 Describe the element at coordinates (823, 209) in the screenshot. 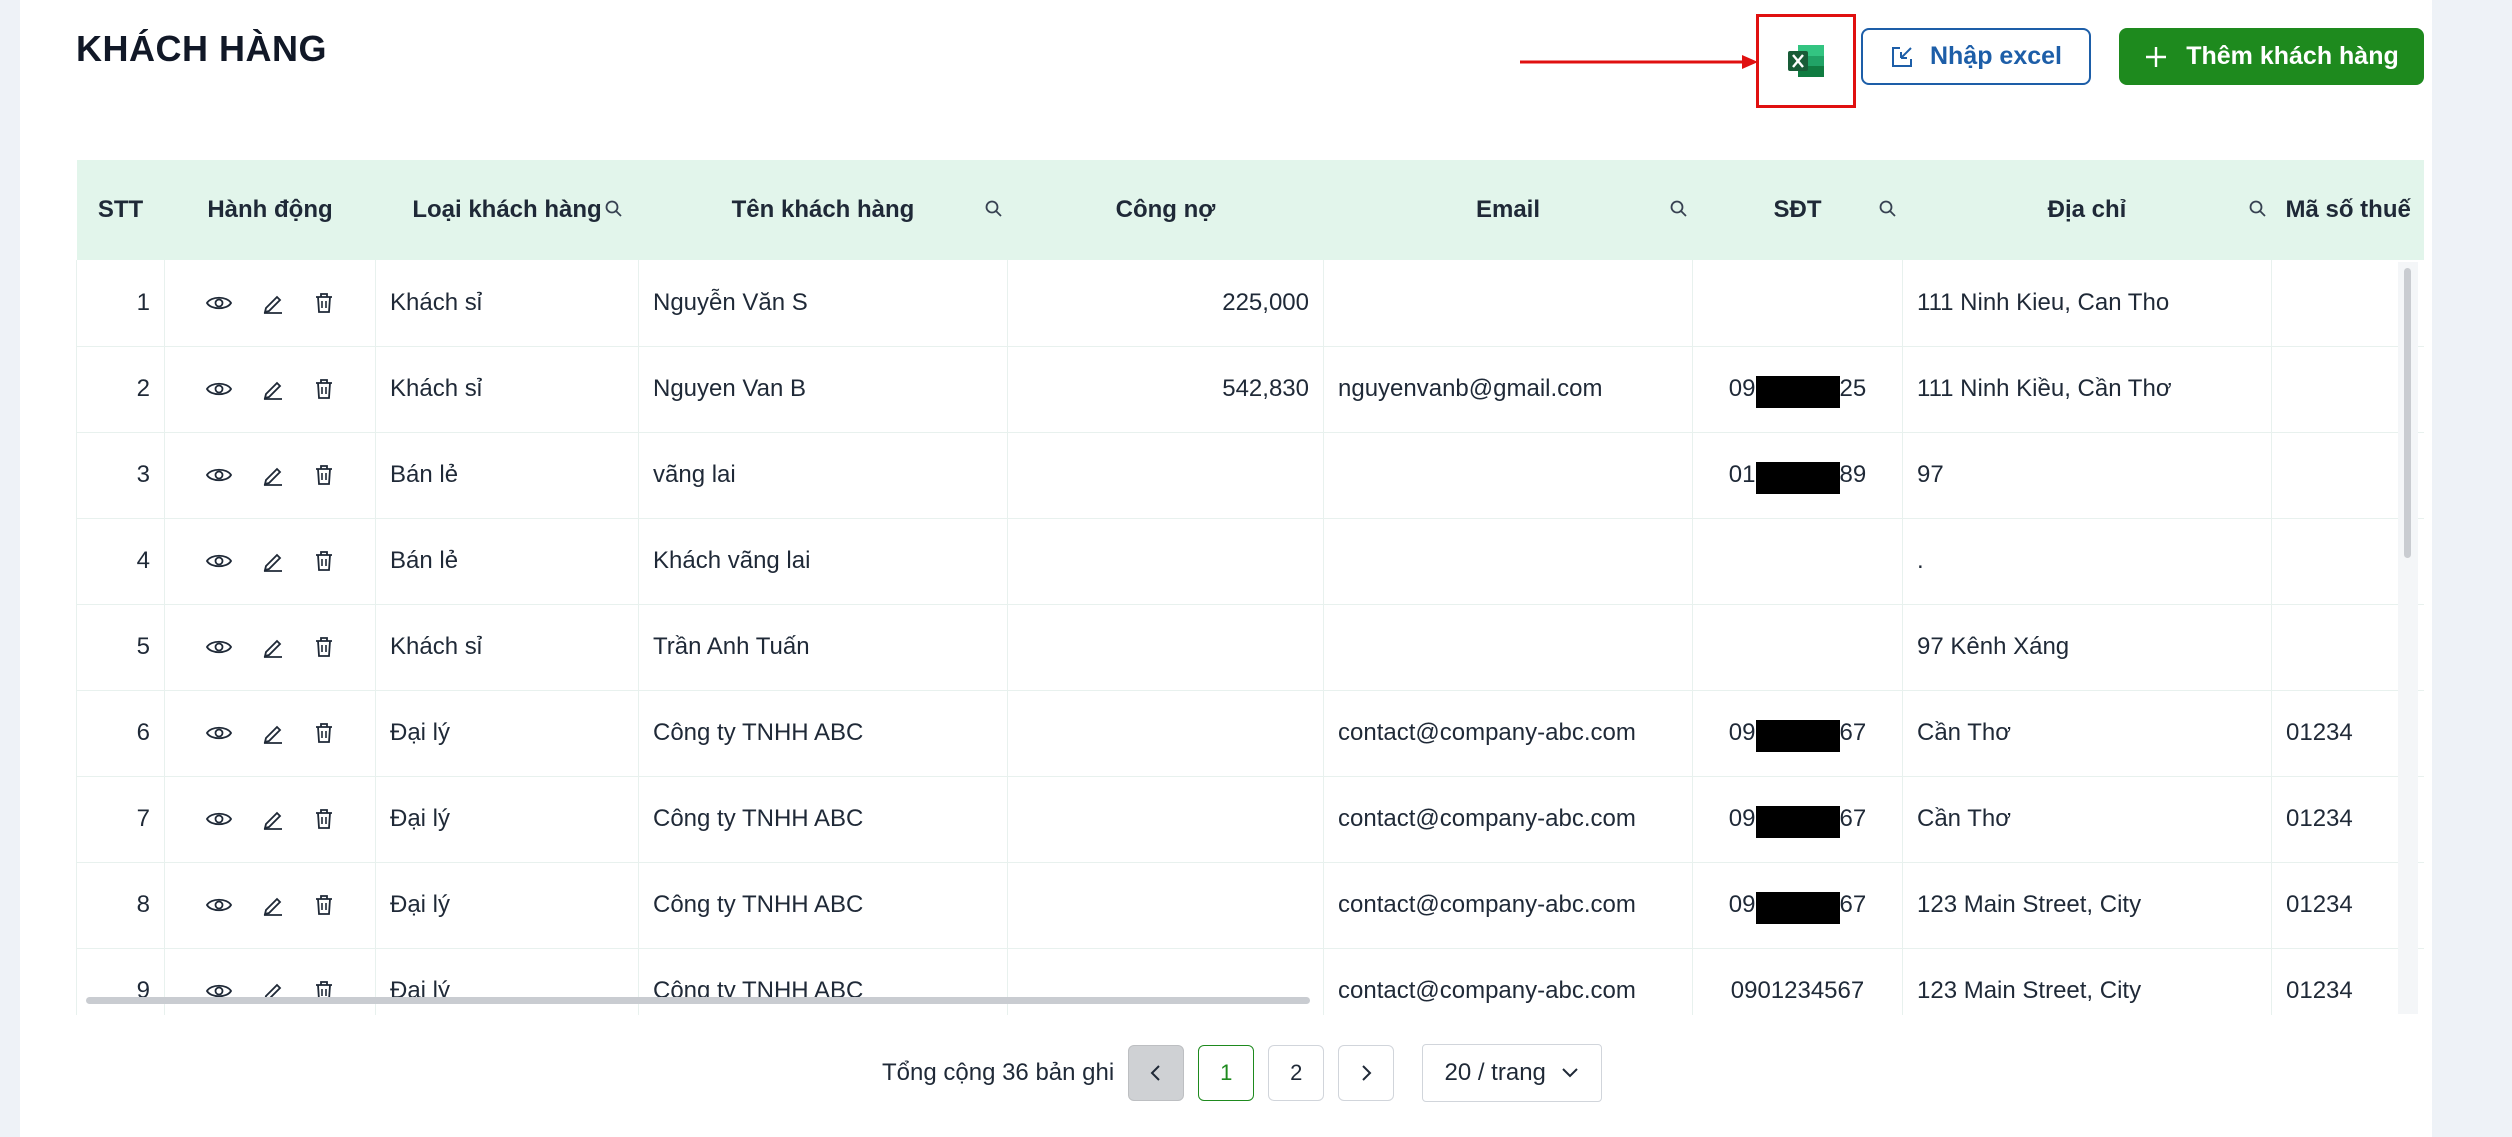

I see `column-header-label: Tên khách hàng` at that location.